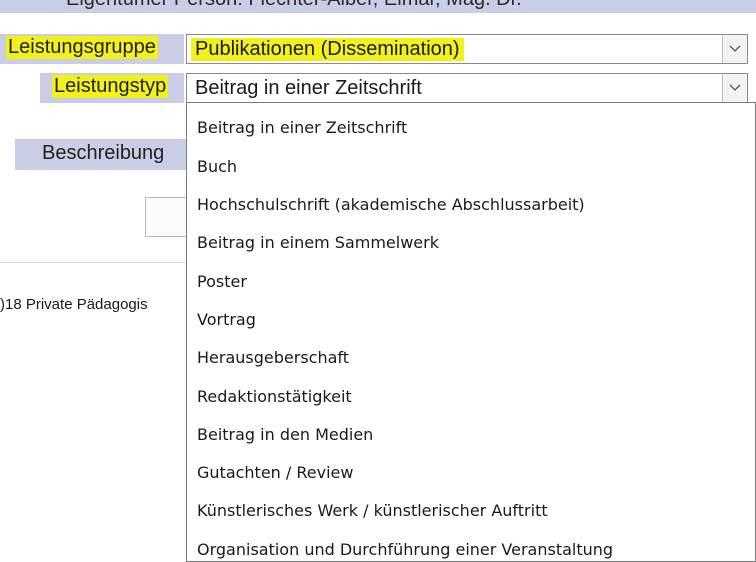 The height and width of the screenshot is (562, 756). I want to click on footer-copyright: )18 Private Pädagogis, so click(74, 304).